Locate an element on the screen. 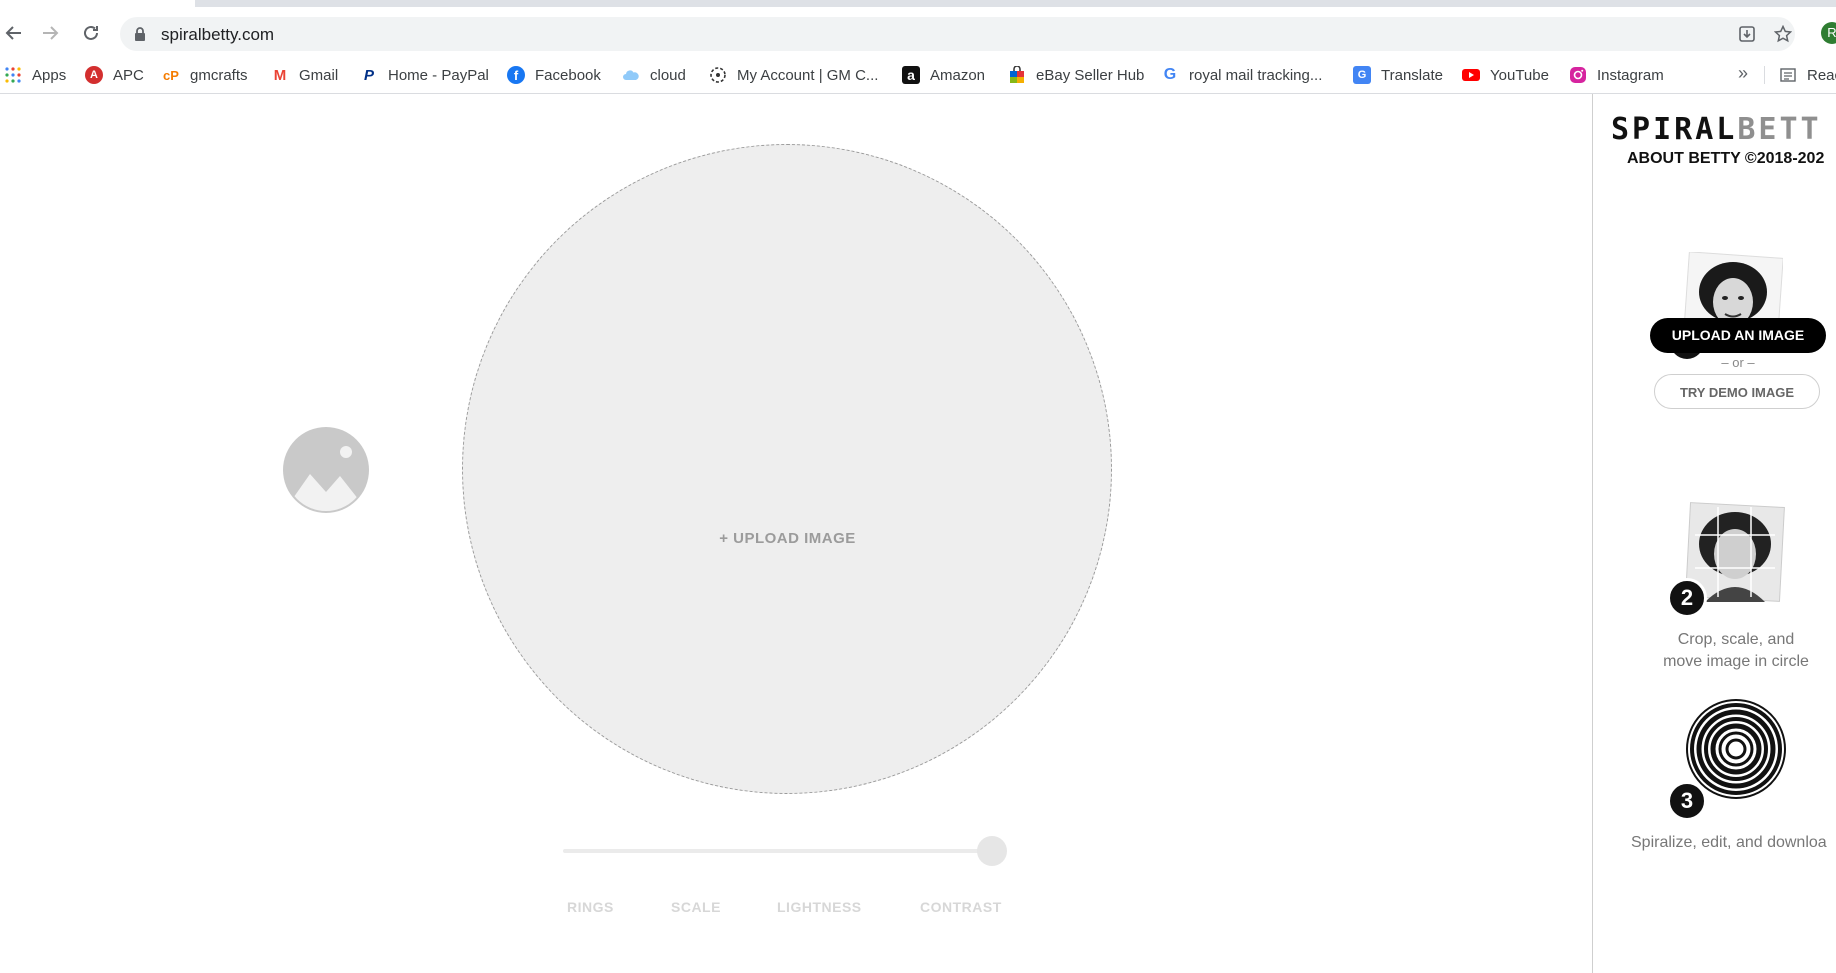 The image size is (1836, 973). youtube-icon is located at coordinates (1471, 75).